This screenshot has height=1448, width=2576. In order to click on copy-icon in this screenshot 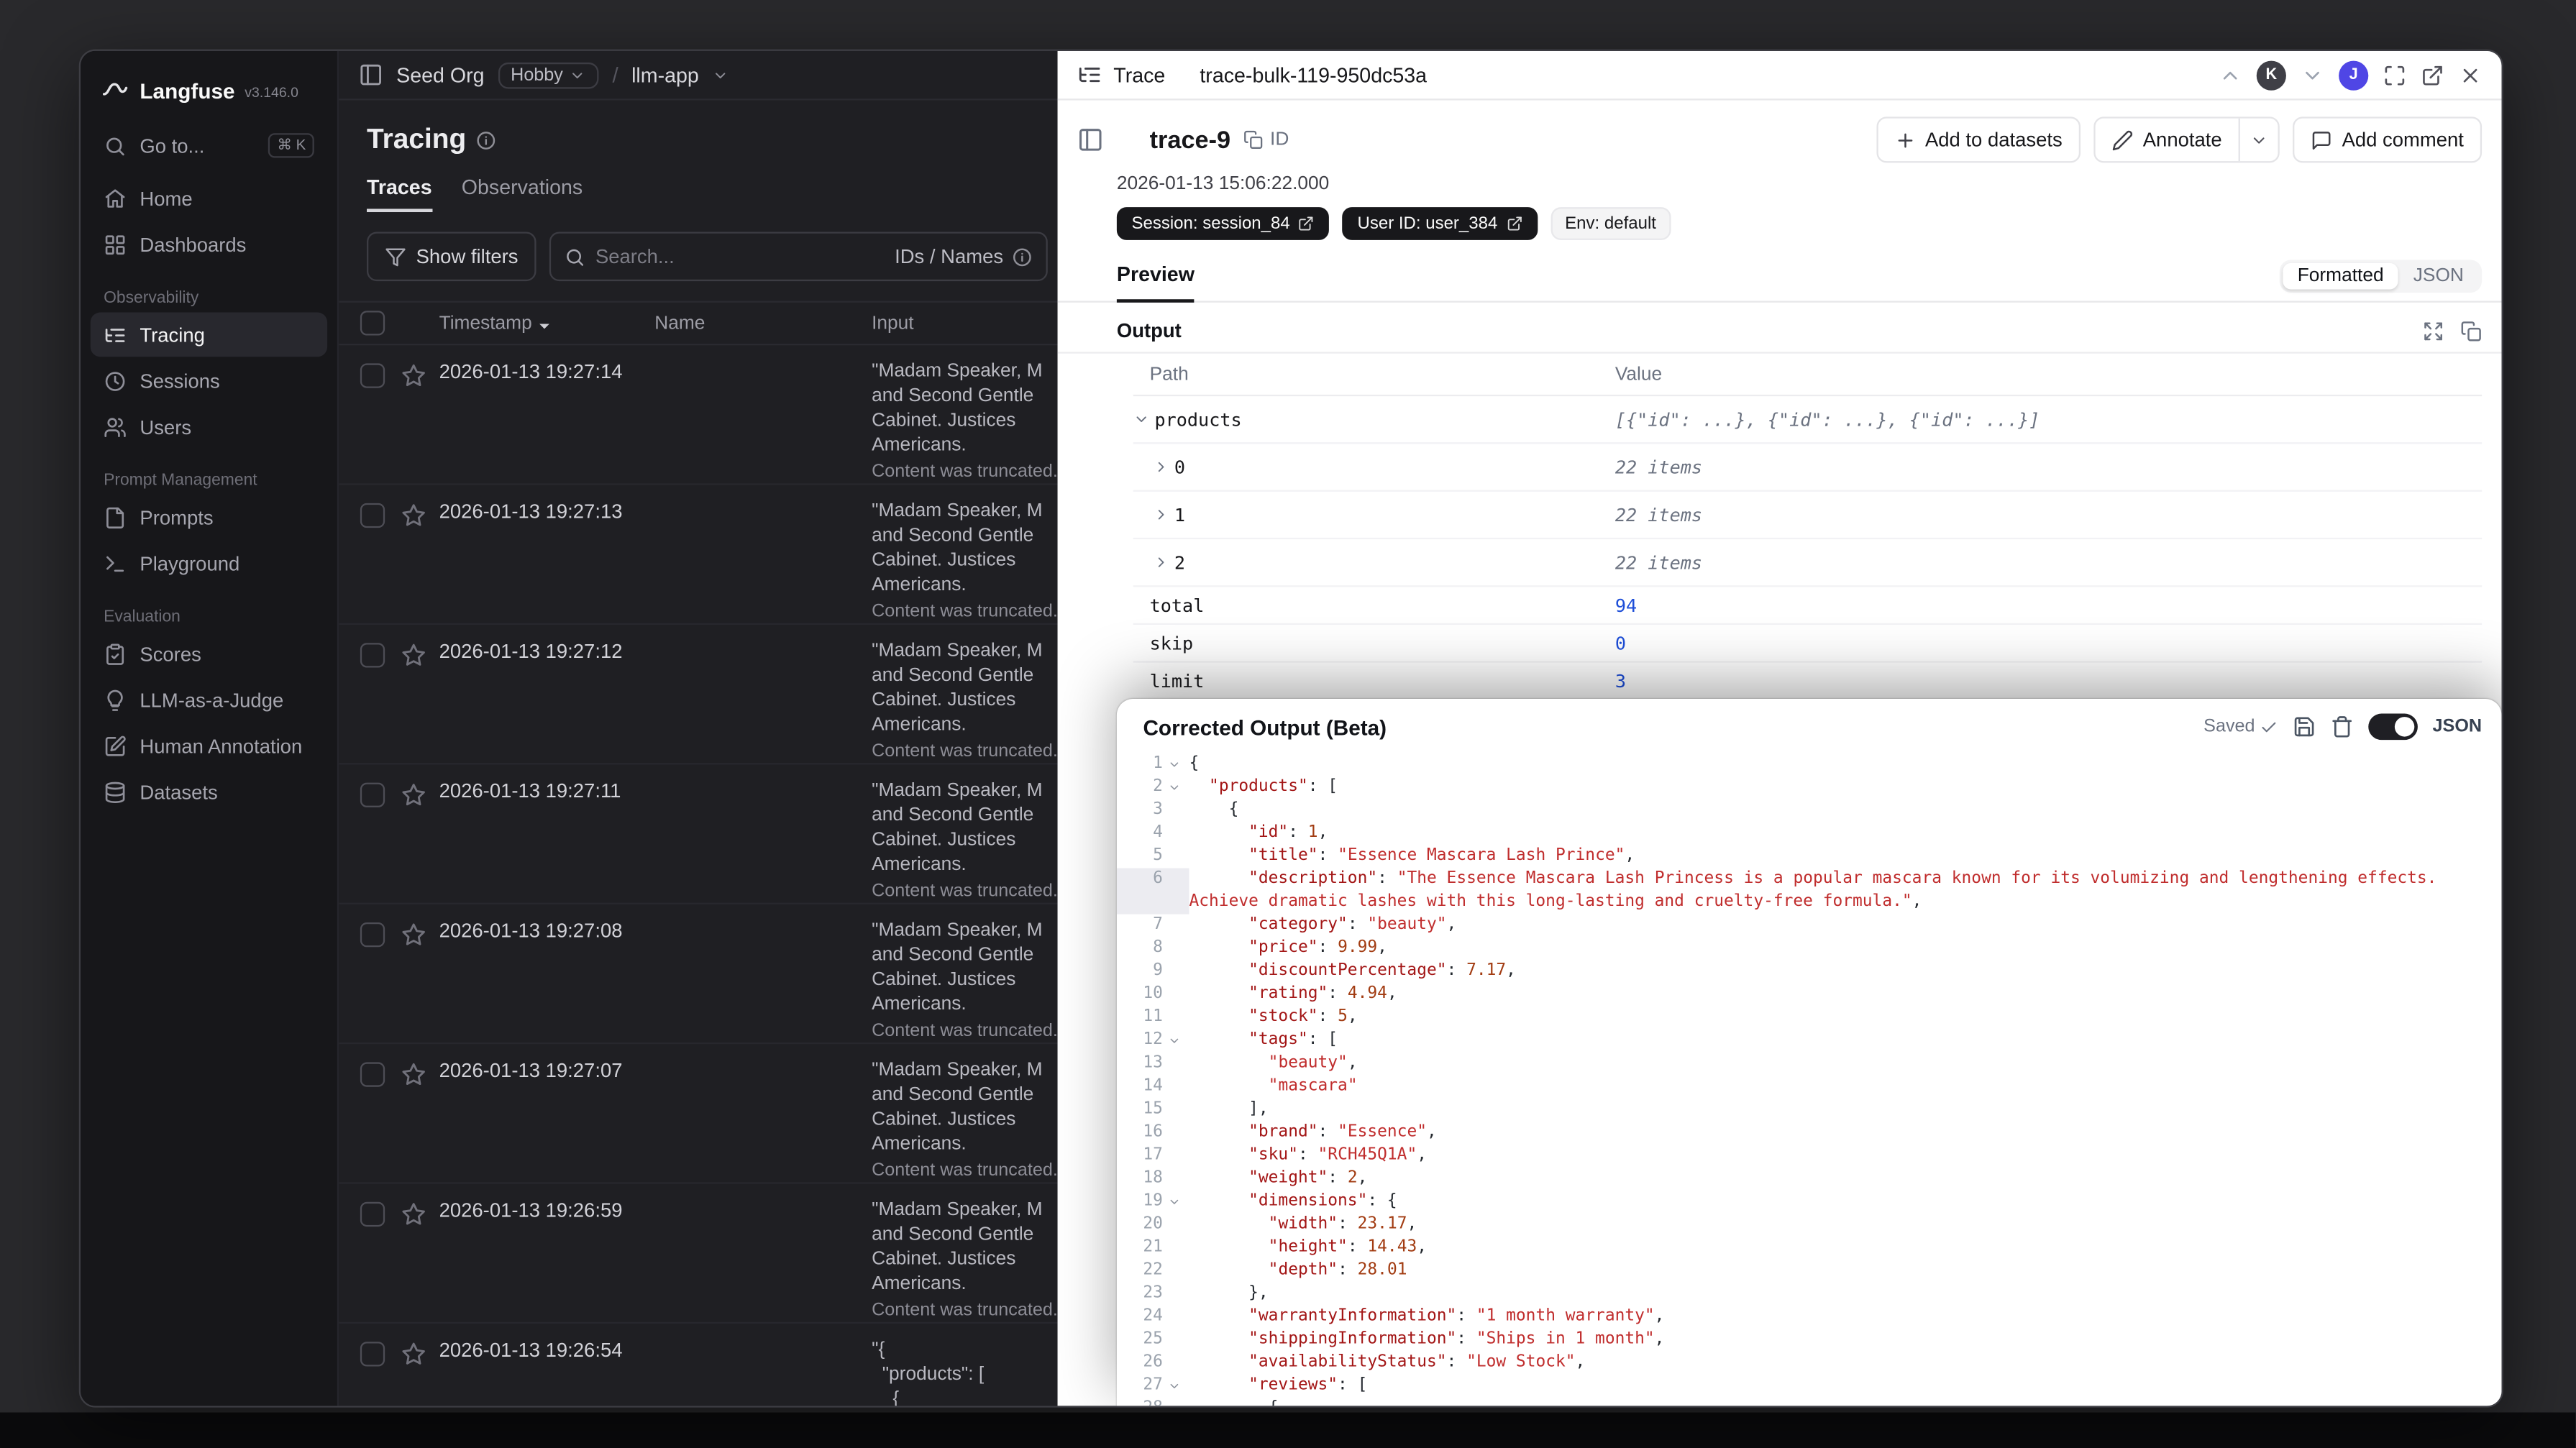, I will do `click(2471, 331)`.